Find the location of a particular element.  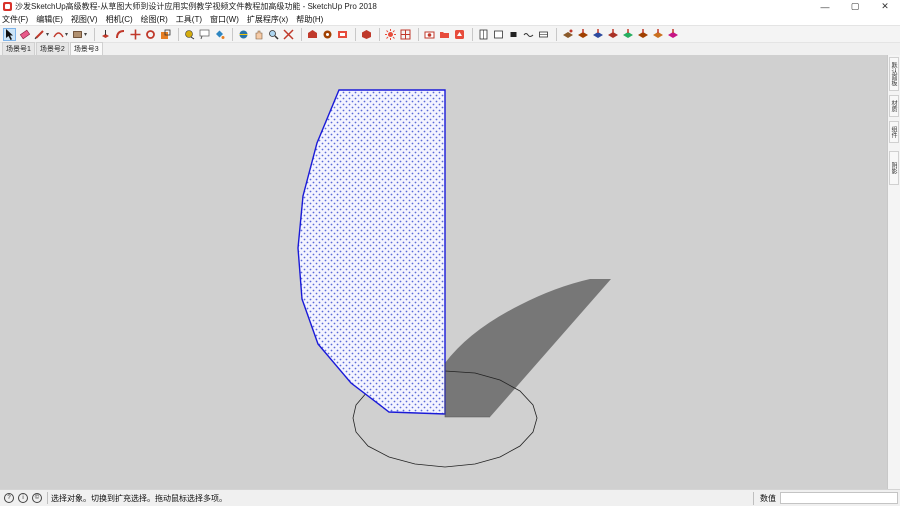

eraser-icon is located at coordinates (24, 34).